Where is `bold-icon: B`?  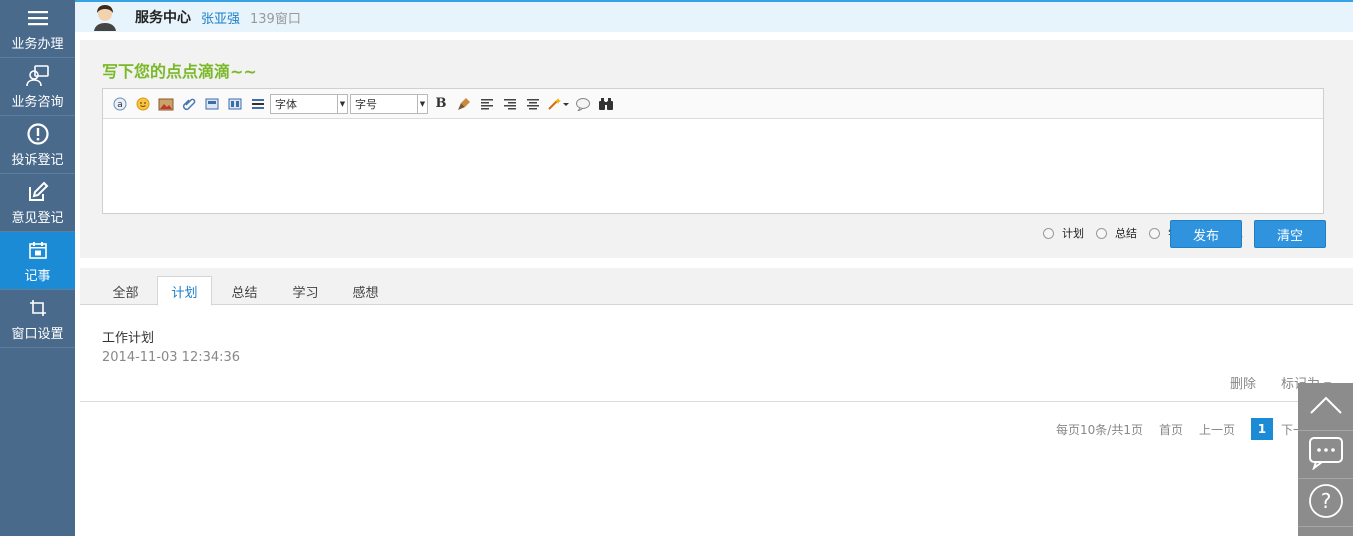
bold-icon: B is located at coordinates (441, 104).